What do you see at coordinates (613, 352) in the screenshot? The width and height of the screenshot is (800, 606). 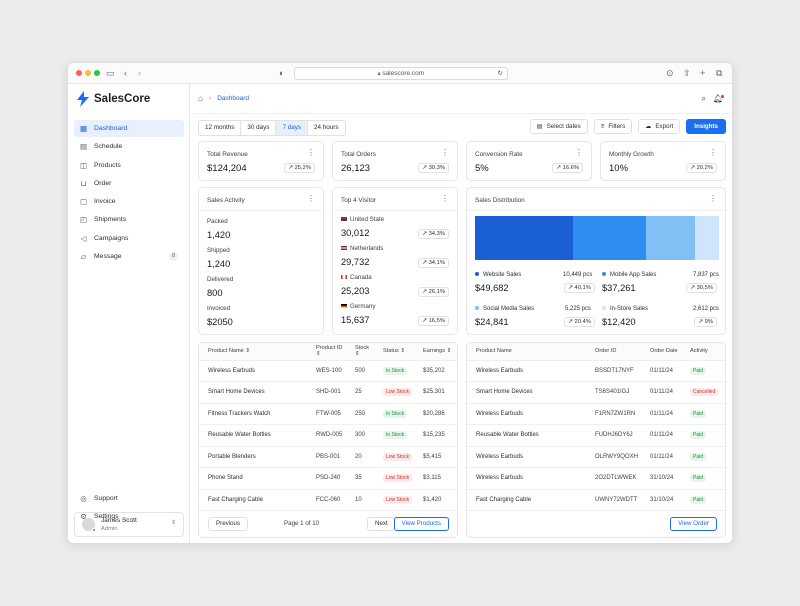 I see `column-header: Order ID` at bounding box center [613, 352].